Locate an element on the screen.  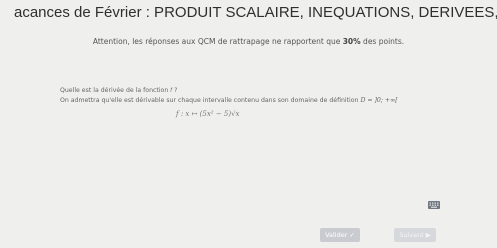
next-button: Suivant ▶ is located at coordinates (415, 235).